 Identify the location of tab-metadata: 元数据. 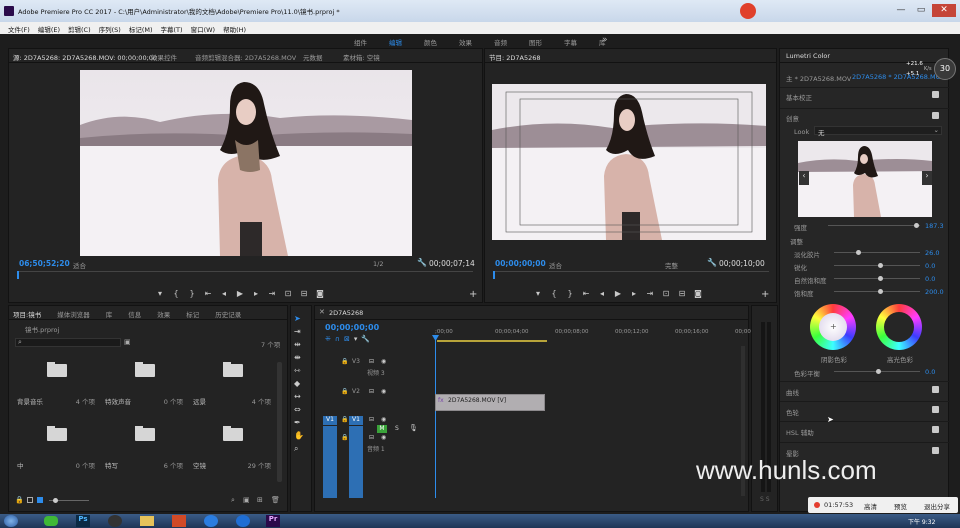
(313, 57).